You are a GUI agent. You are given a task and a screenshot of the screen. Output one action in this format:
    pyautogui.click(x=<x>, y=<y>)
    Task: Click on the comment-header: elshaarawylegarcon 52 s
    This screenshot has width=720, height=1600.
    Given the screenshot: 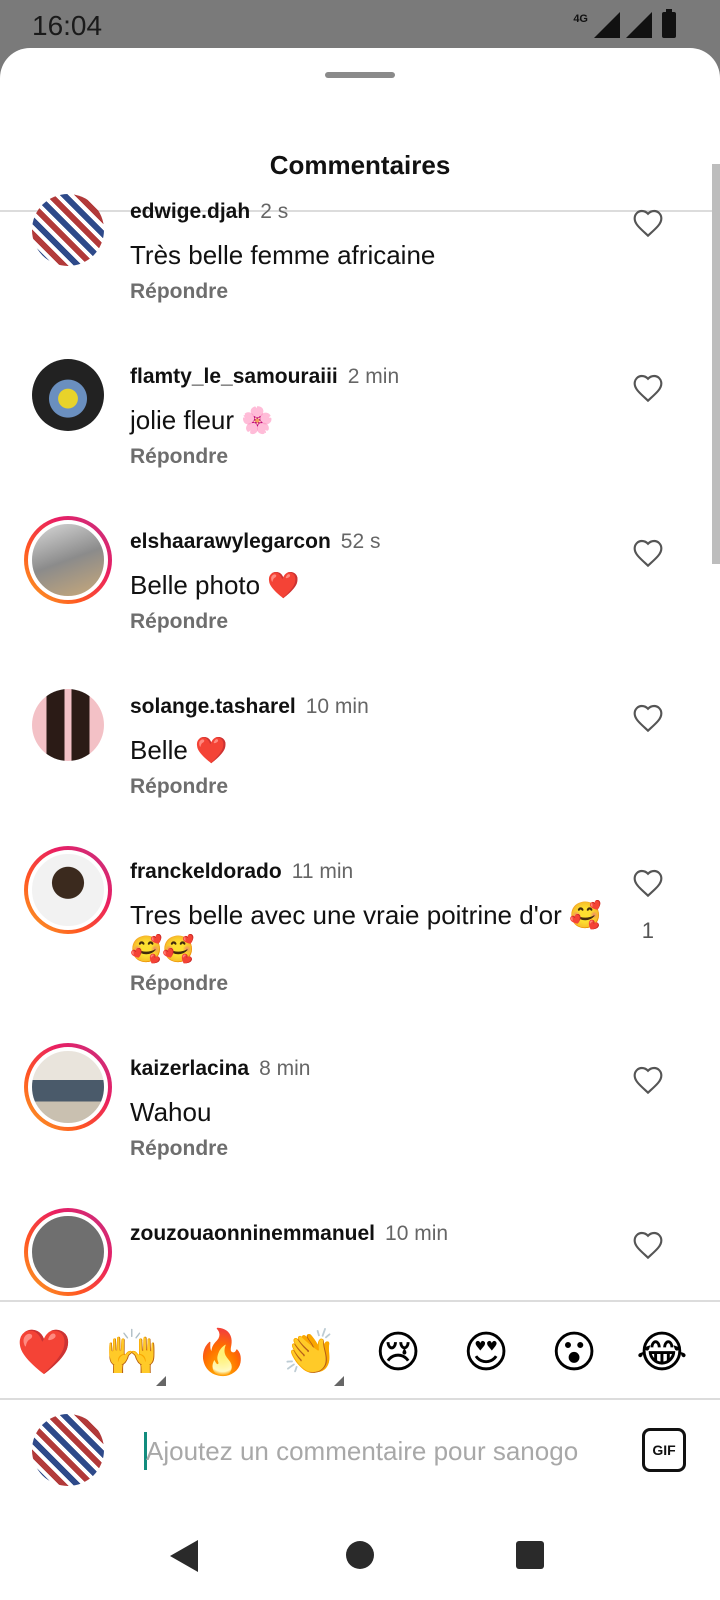 What is the action you would take?
    pyautogui.click(x=255, y=542)
    